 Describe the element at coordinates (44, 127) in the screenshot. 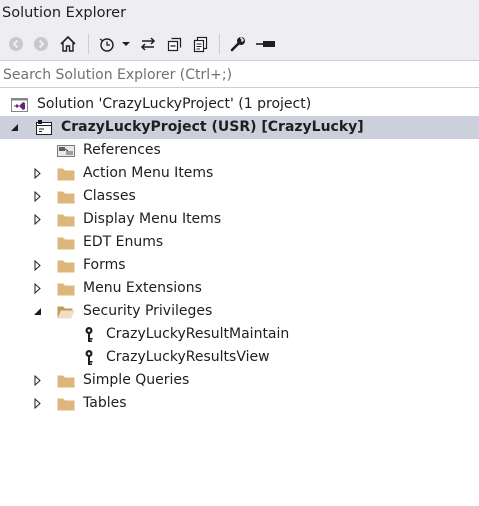

I see `project-icon` at that location.